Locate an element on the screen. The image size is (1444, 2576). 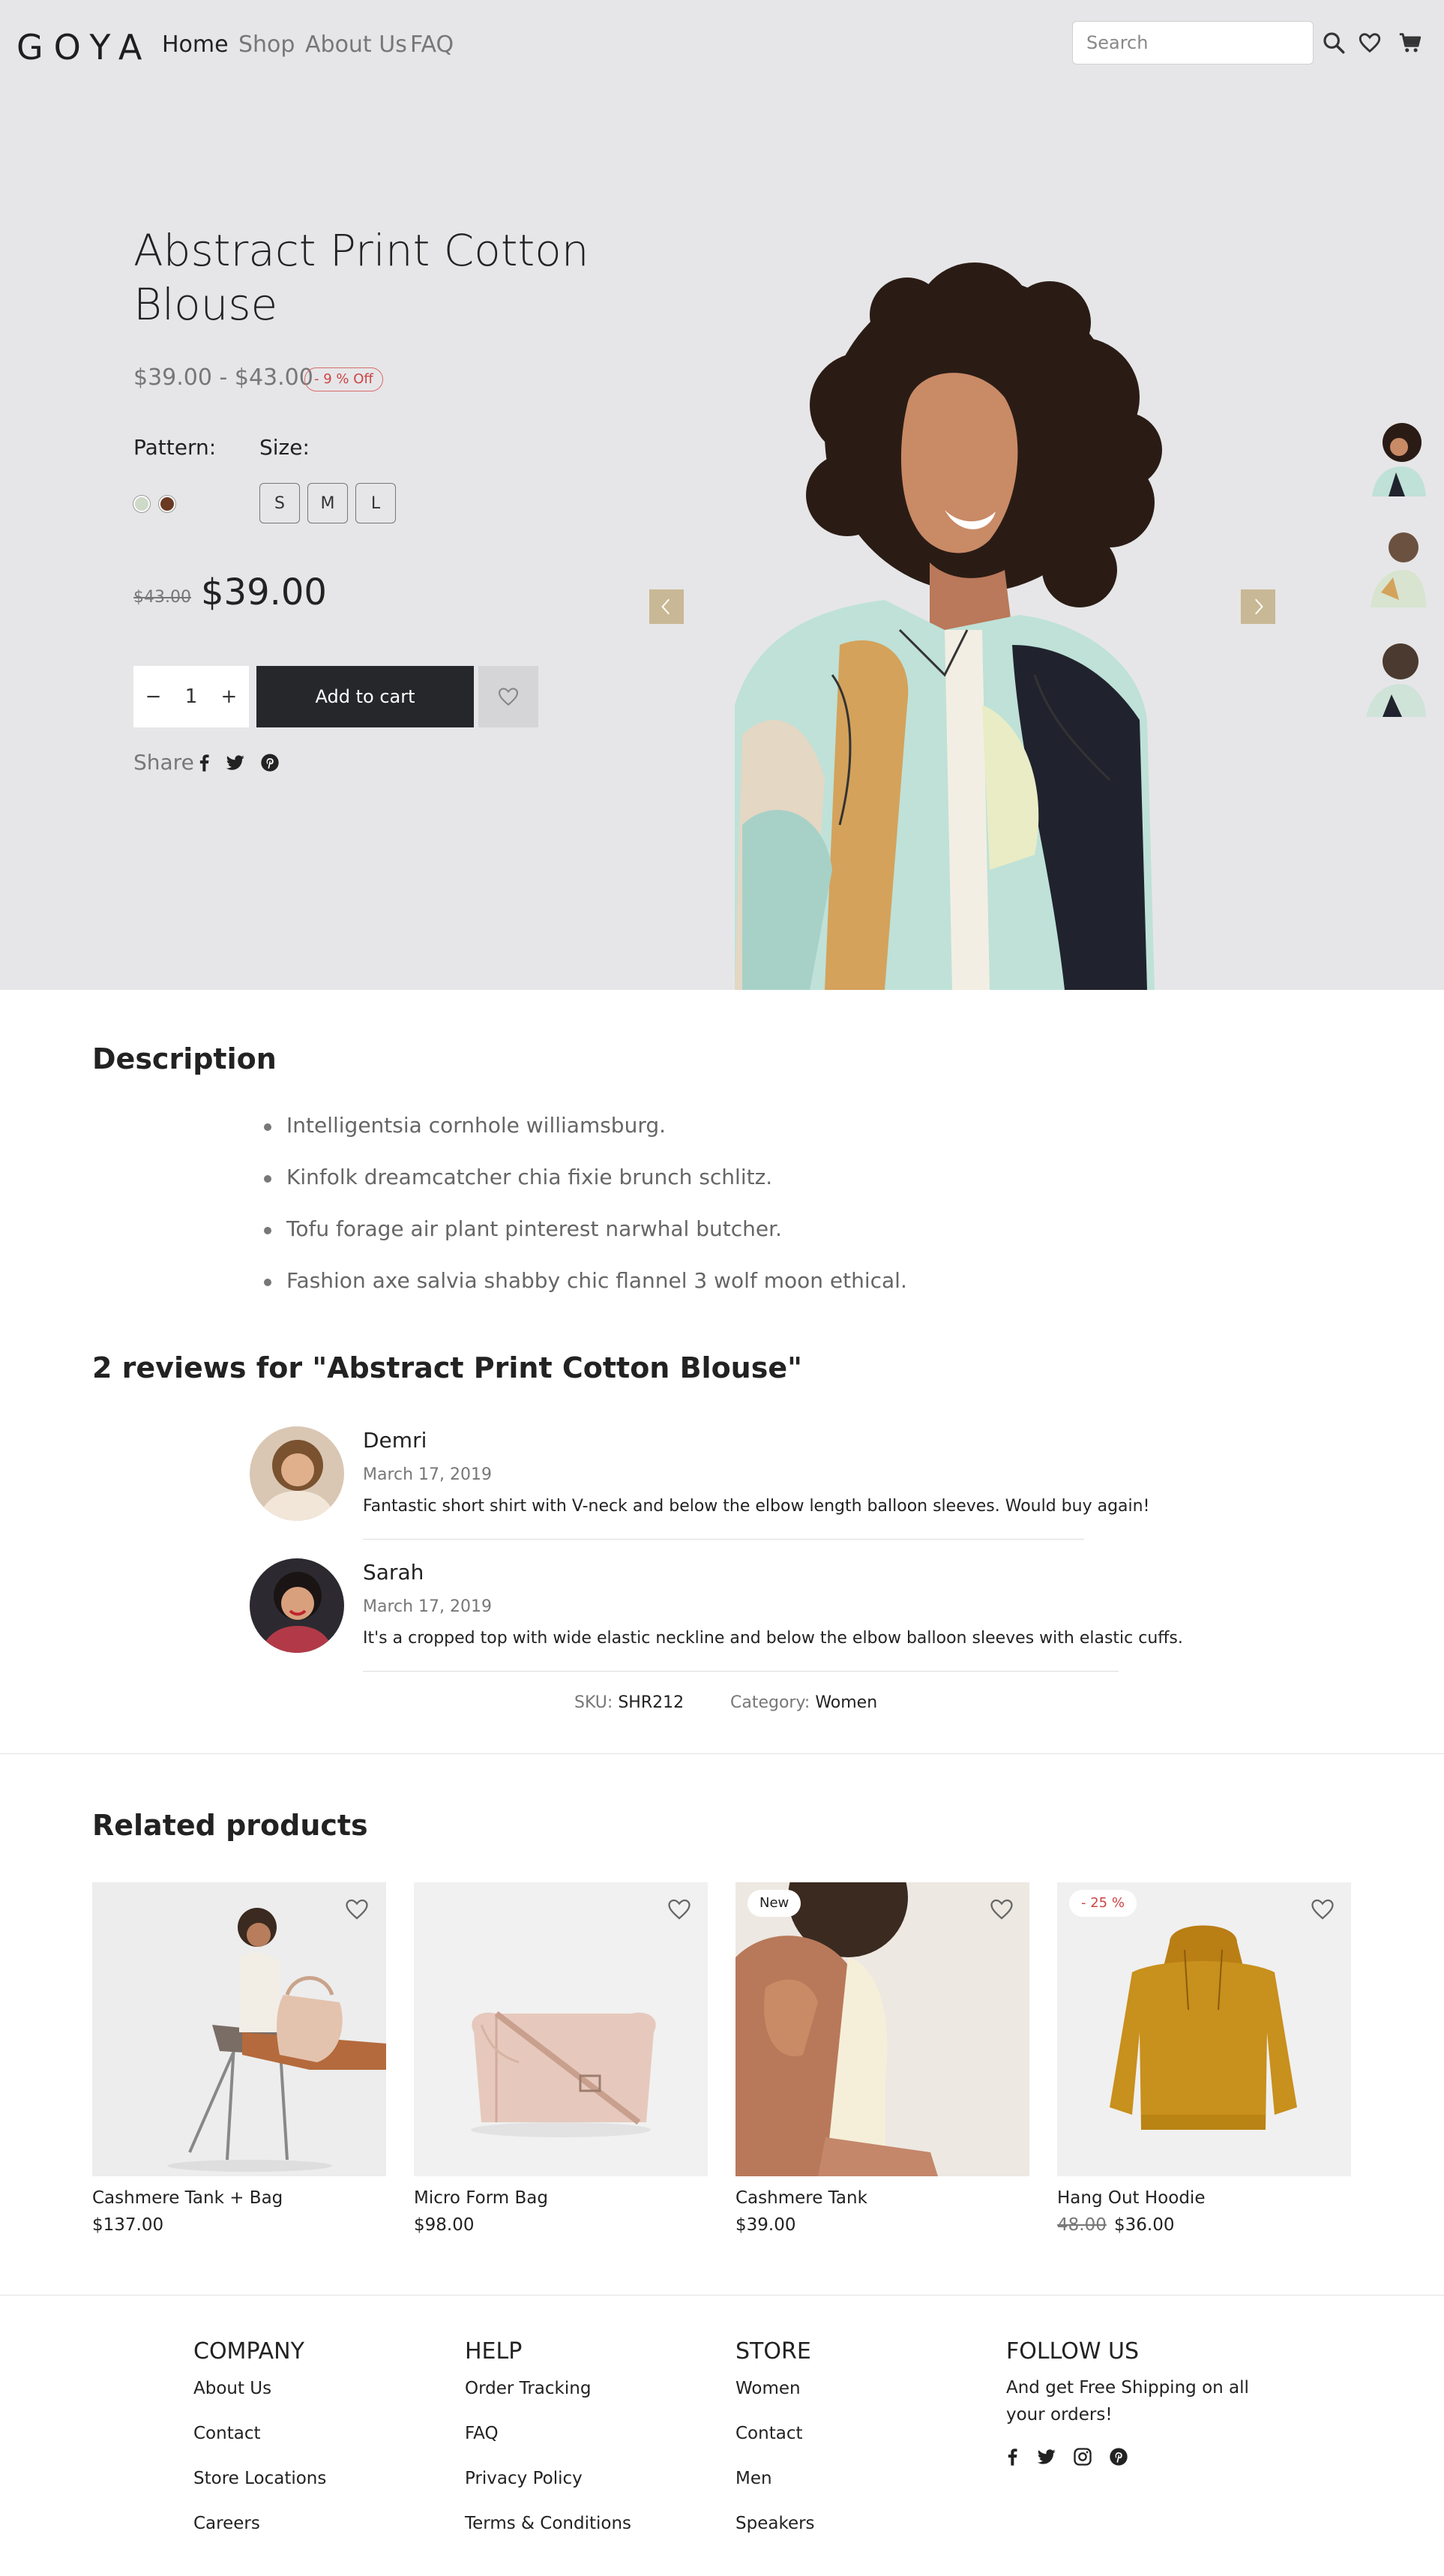
category-link: Women is located at coordinates (846, 1703).